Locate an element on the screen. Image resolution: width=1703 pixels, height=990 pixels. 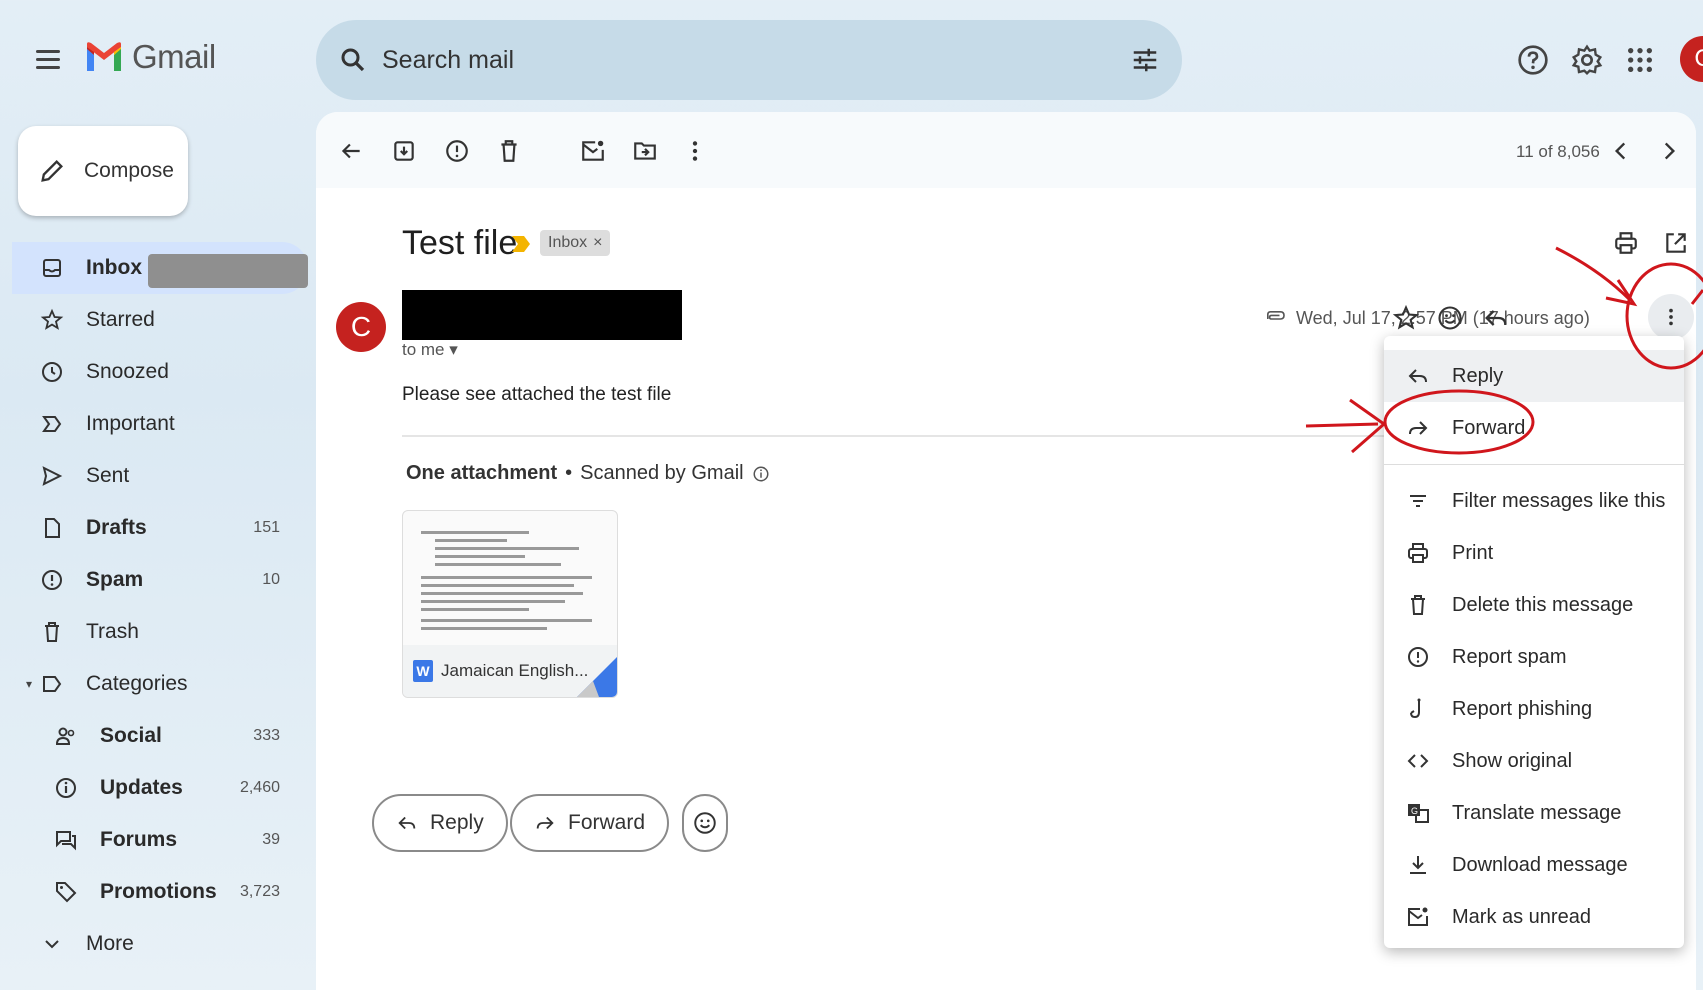
chevron-left-icon is located at coordinates (1621, 151).